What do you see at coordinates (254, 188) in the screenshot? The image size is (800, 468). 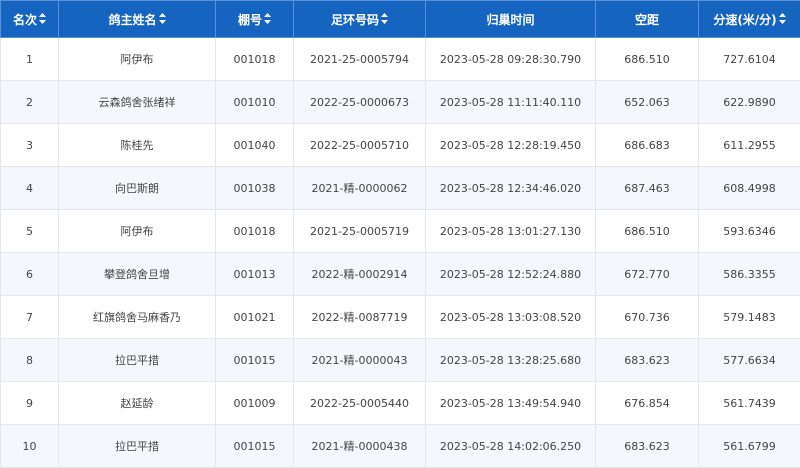 I see `cell-loft-number: 001038` at bounding box center [254, 188].